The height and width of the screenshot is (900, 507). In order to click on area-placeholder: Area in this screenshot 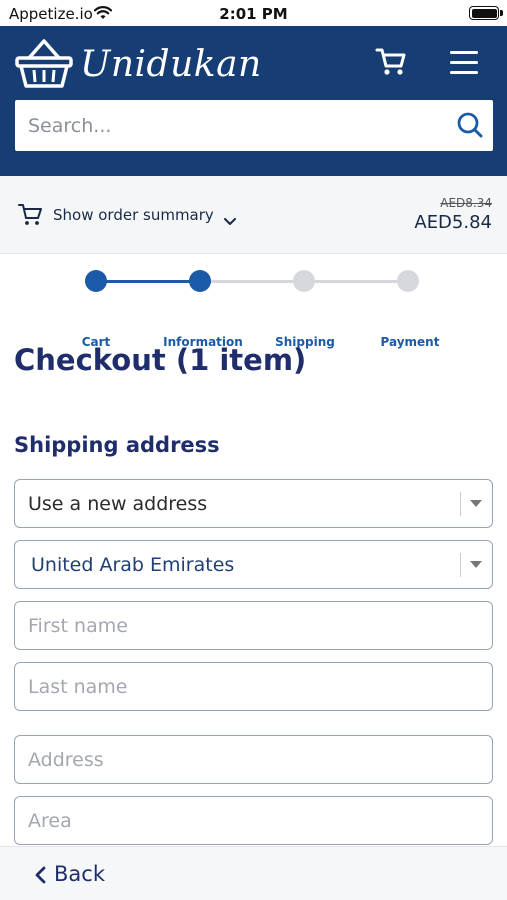, I will do `click(50, 821)`.